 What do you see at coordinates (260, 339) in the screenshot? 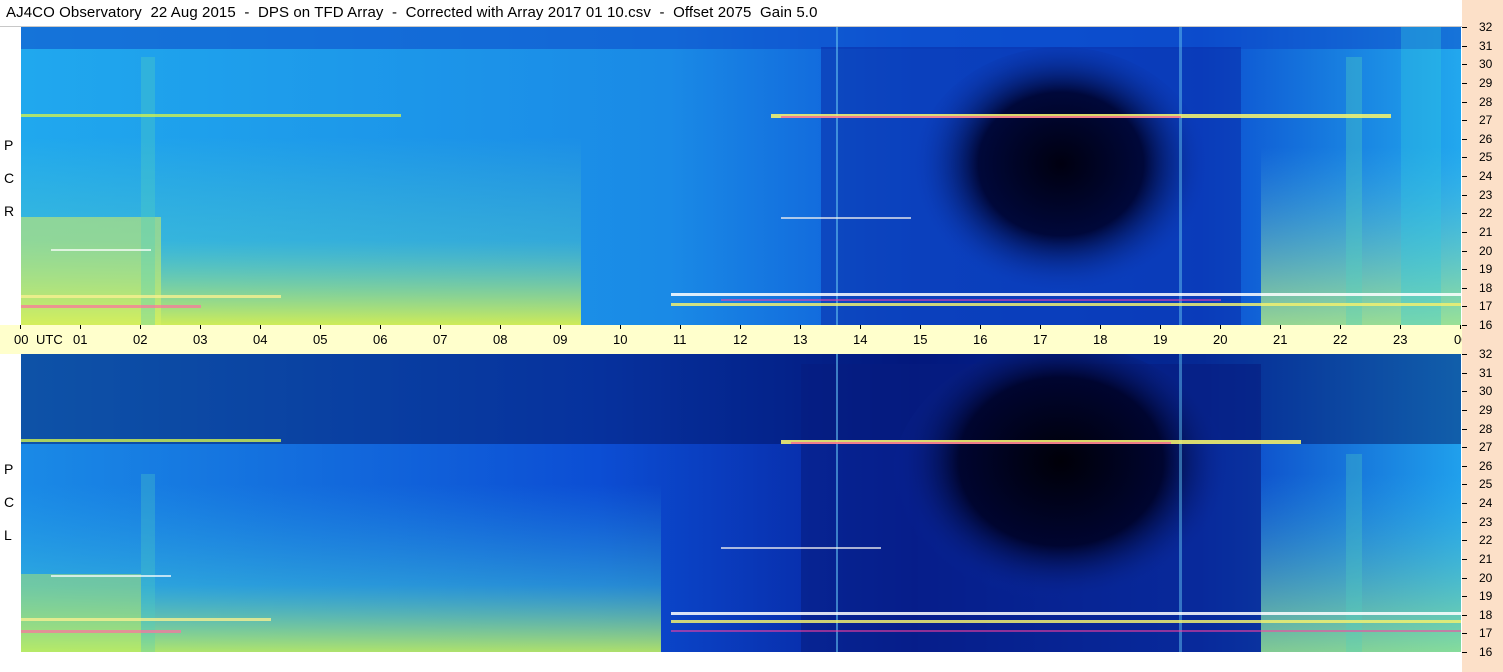
I see `time-tick-label: 04` at bounding box center [260, 339].